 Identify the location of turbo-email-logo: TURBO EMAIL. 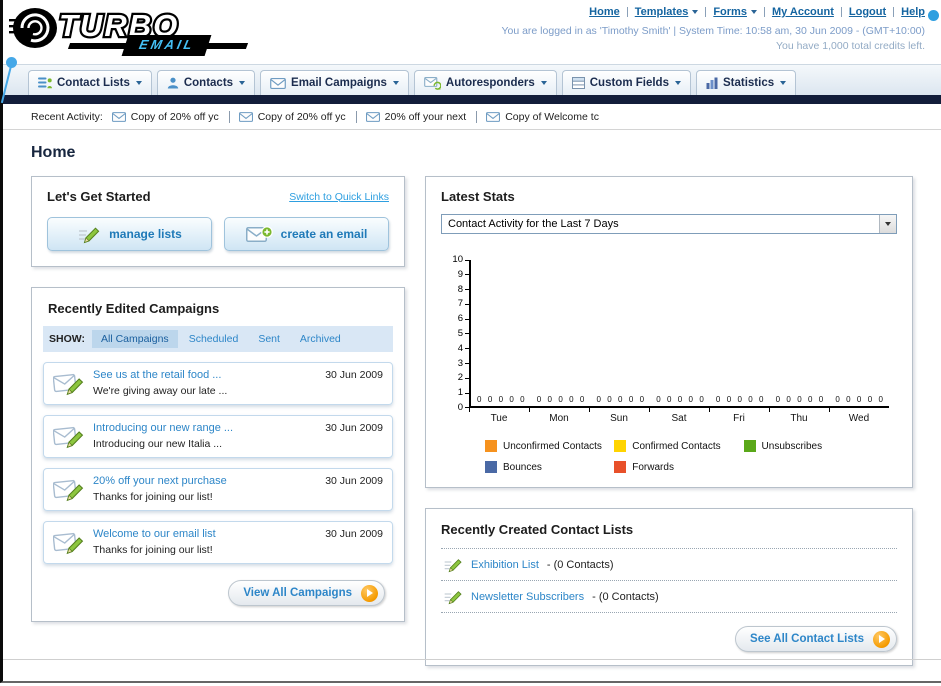
(135, 29).